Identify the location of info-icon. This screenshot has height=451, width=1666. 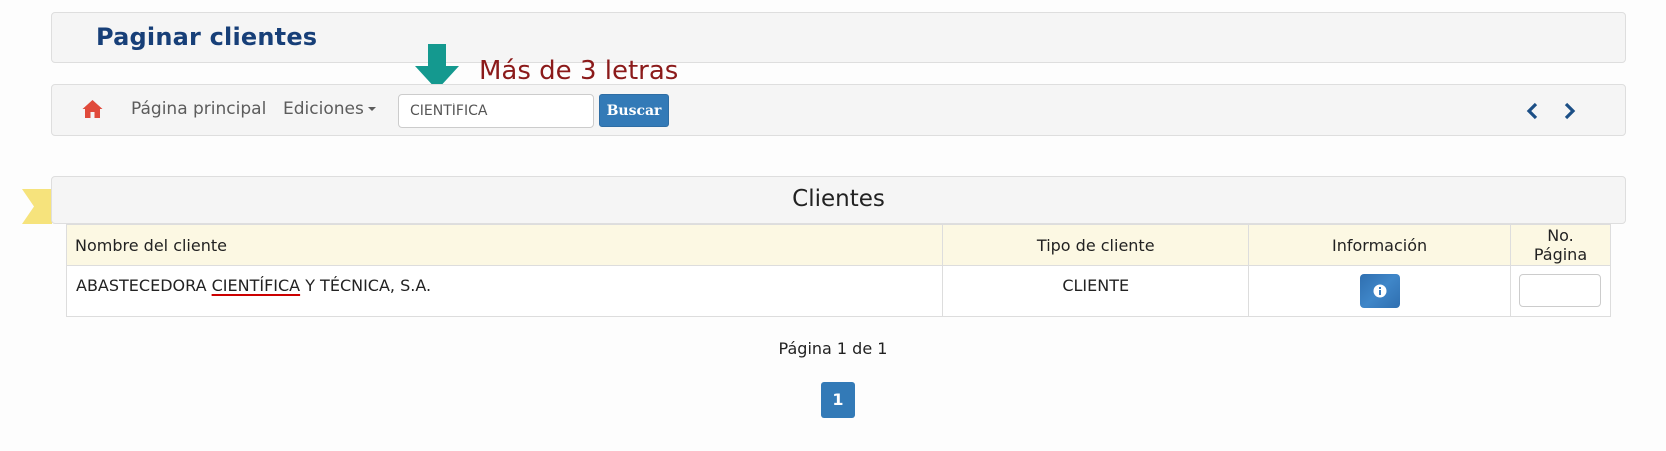
(1380, 291).